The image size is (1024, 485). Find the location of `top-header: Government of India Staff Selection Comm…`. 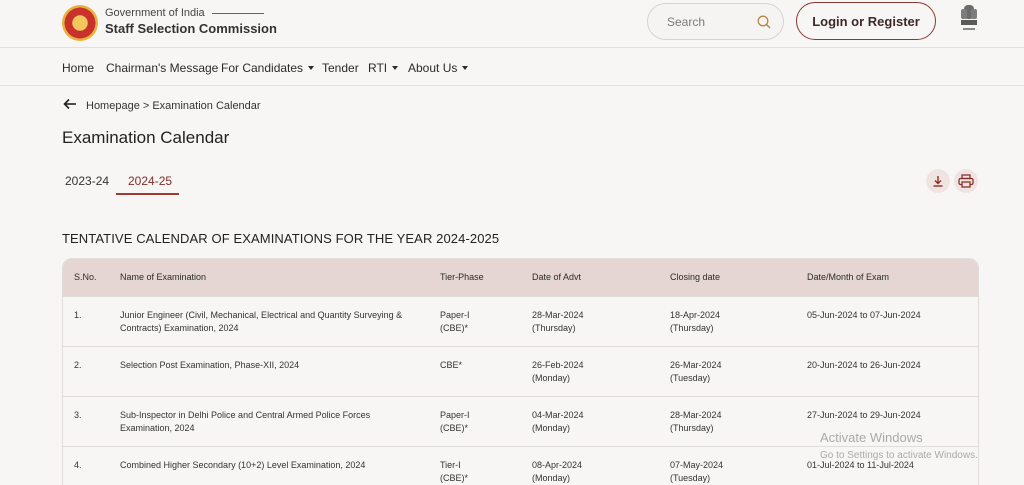

top-header: Government of India Staff Selection Comm… is located at coordinates (512, 24).